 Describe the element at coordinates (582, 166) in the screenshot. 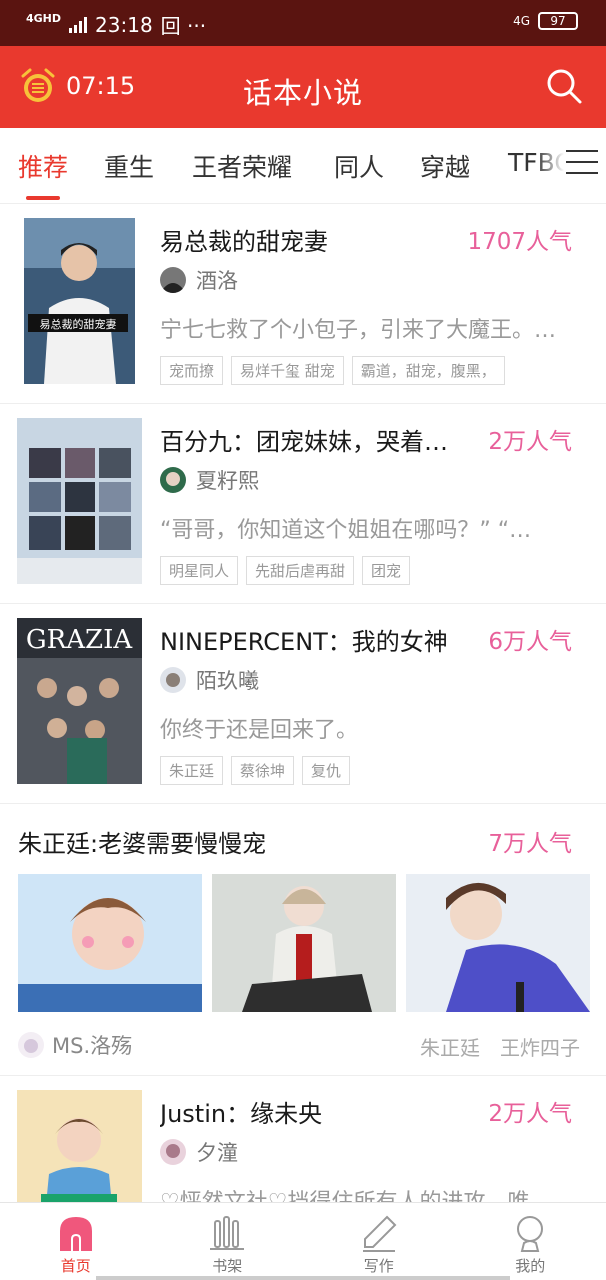

I see `menu-icon` at that location.